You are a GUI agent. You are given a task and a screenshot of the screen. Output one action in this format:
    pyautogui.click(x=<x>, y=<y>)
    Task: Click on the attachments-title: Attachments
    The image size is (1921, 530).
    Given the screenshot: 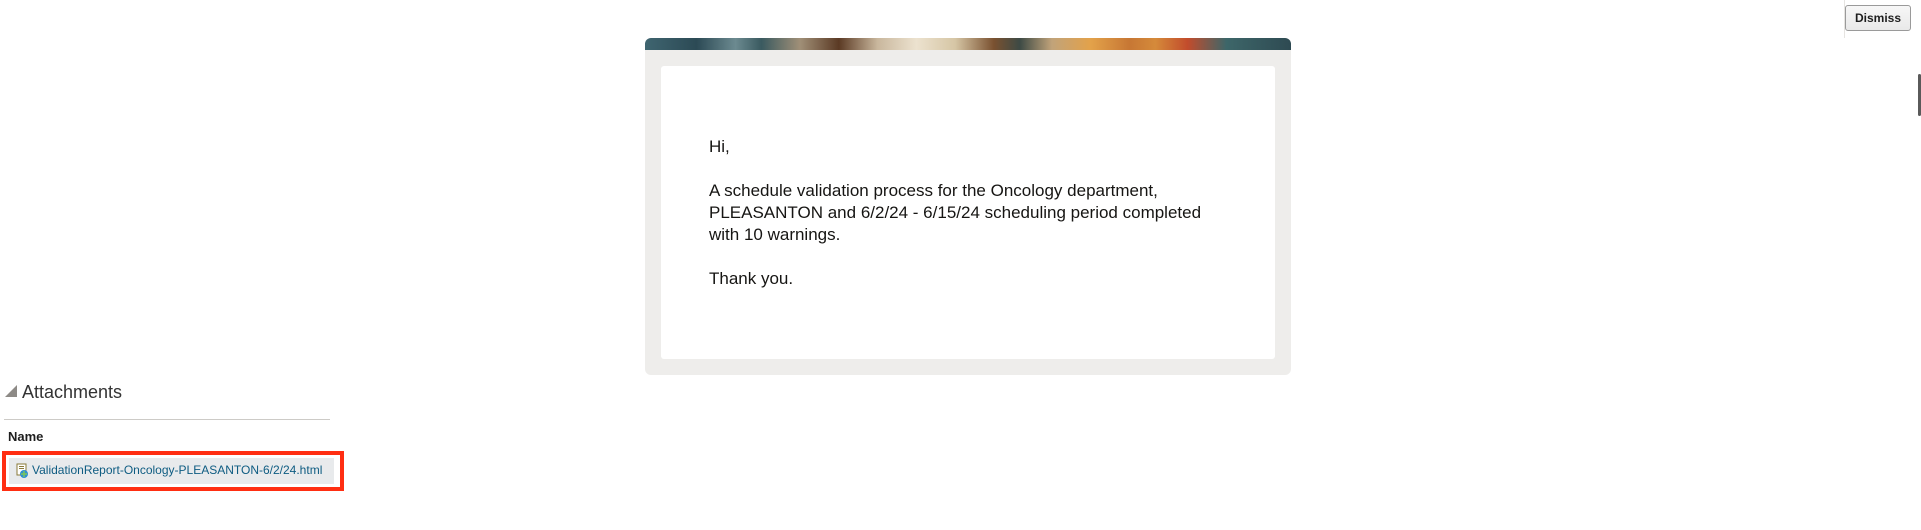 What is the action you would take?
    pyautogui.click(x=72, y=392)
    